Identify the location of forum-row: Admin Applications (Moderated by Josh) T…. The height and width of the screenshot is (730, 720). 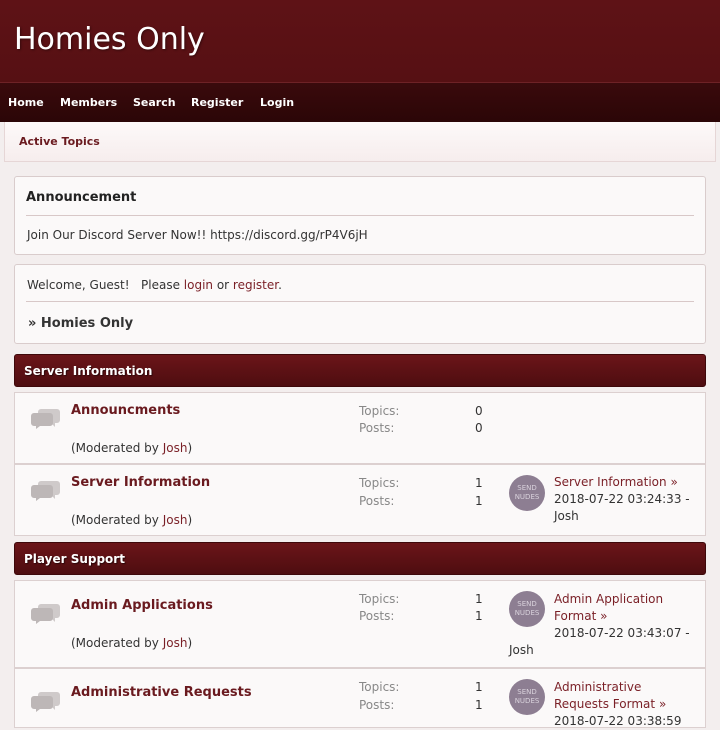
(360, 624).